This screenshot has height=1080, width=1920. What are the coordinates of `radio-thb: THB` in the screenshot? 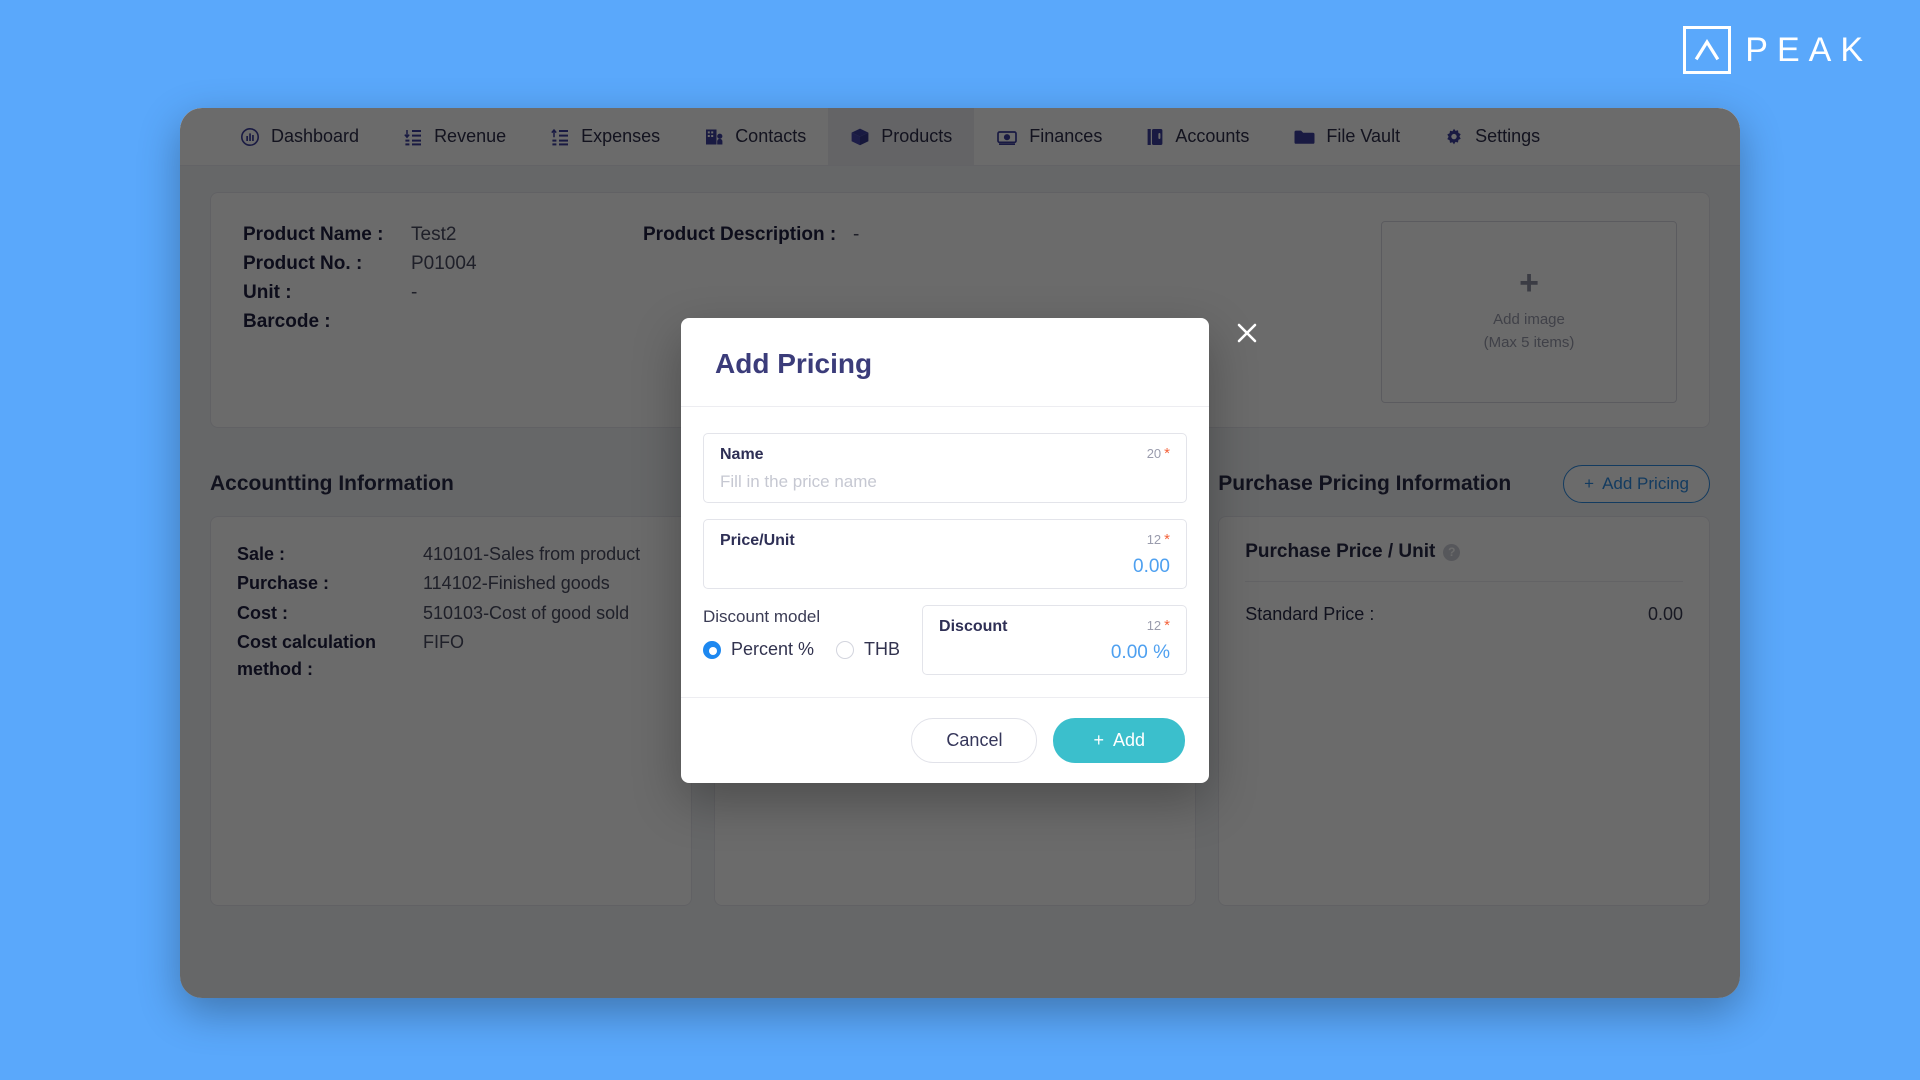 It's located at (868, 649).